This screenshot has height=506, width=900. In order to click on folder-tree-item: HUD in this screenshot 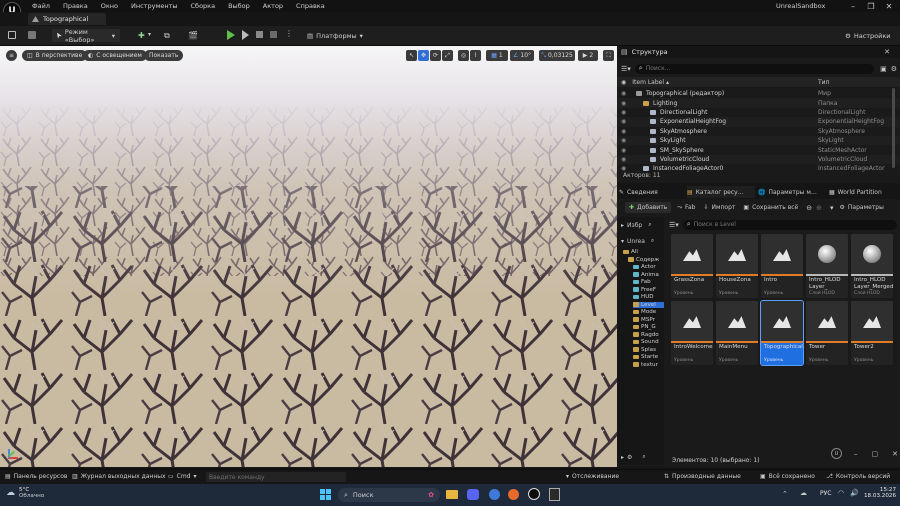, I will do `click(648, 297)`.